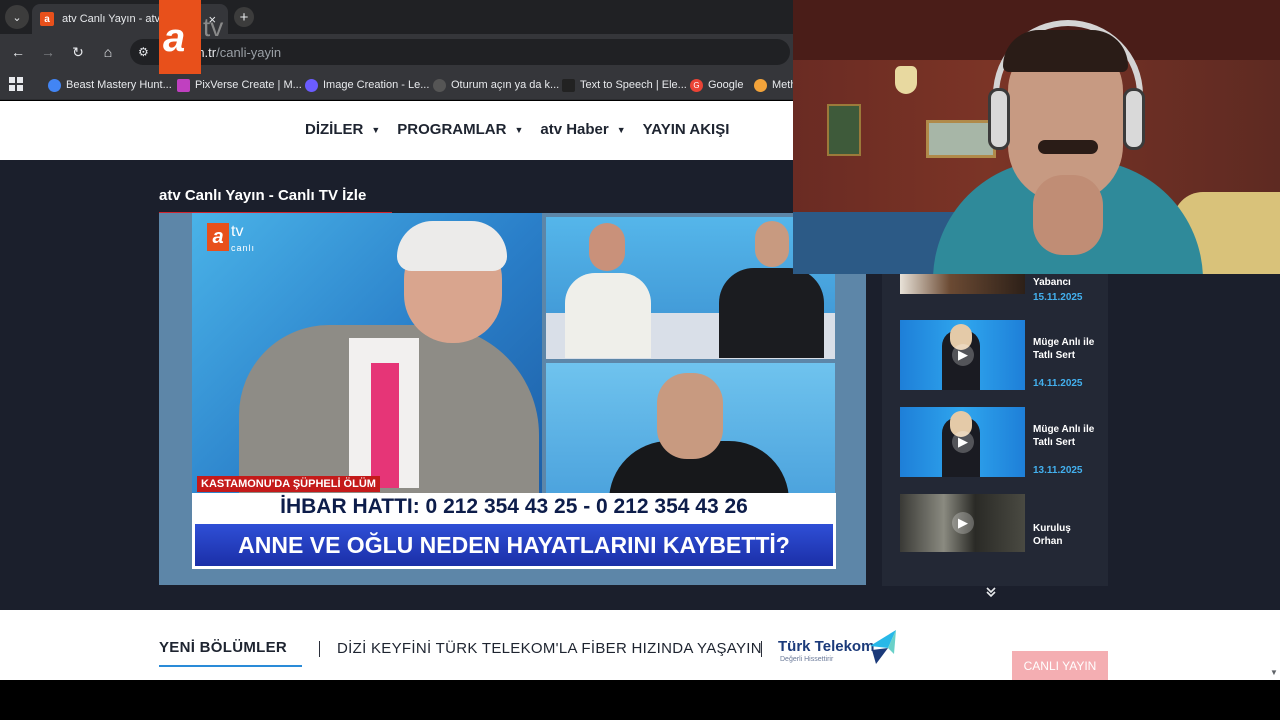 This screenshot has height=720, width=1280. What do you see at coordinates (334, 129) in the screenshot?
I see `nav-label: DİZİLER` at bounding box center [334, 129].